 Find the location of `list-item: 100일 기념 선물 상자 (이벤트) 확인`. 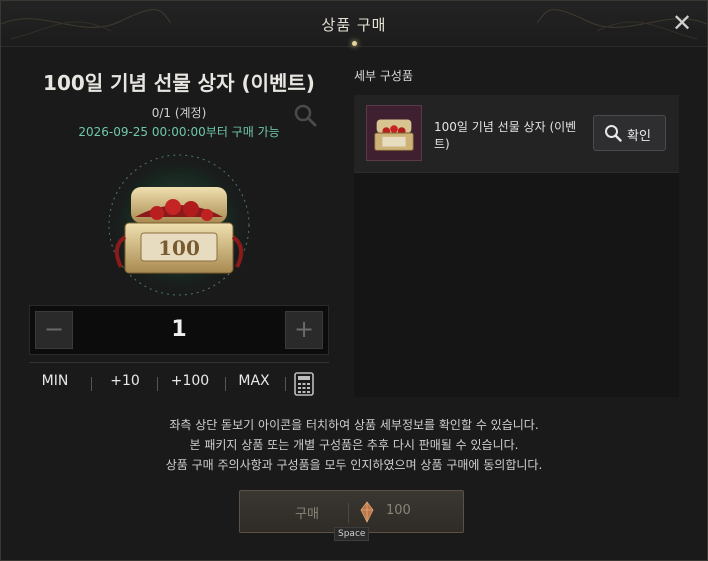

list-item: 100일 기념 선물 상자 (이벤트) 확인 is located at coordinates (516, 134).